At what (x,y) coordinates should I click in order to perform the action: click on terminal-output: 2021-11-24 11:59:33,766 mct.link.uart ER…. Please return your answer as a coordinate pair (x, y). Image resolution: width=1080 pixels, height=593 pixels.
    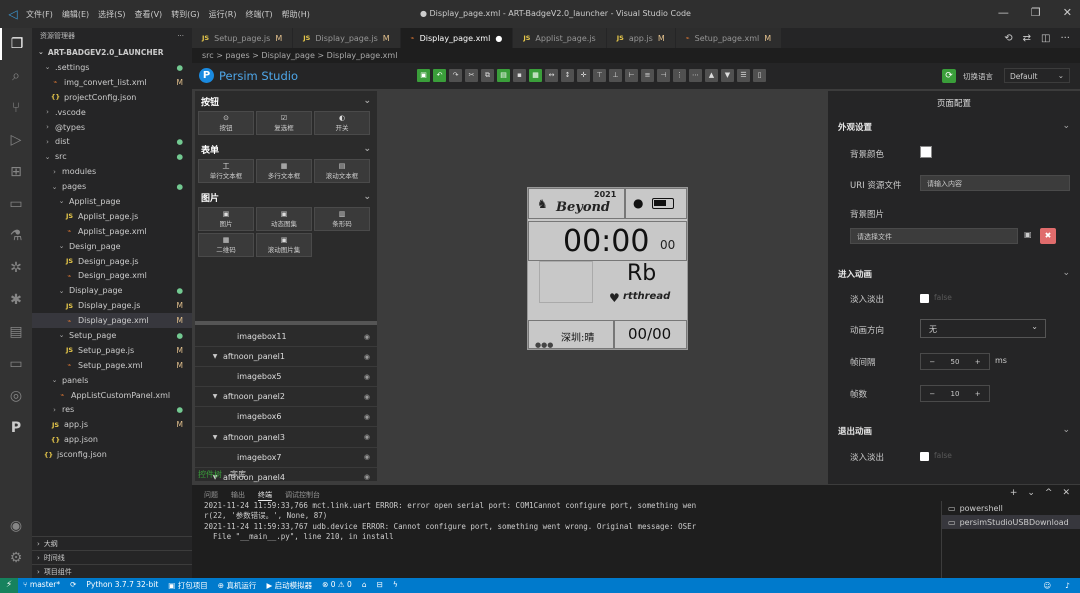
    Looking at the image, I should click on (571, 522).